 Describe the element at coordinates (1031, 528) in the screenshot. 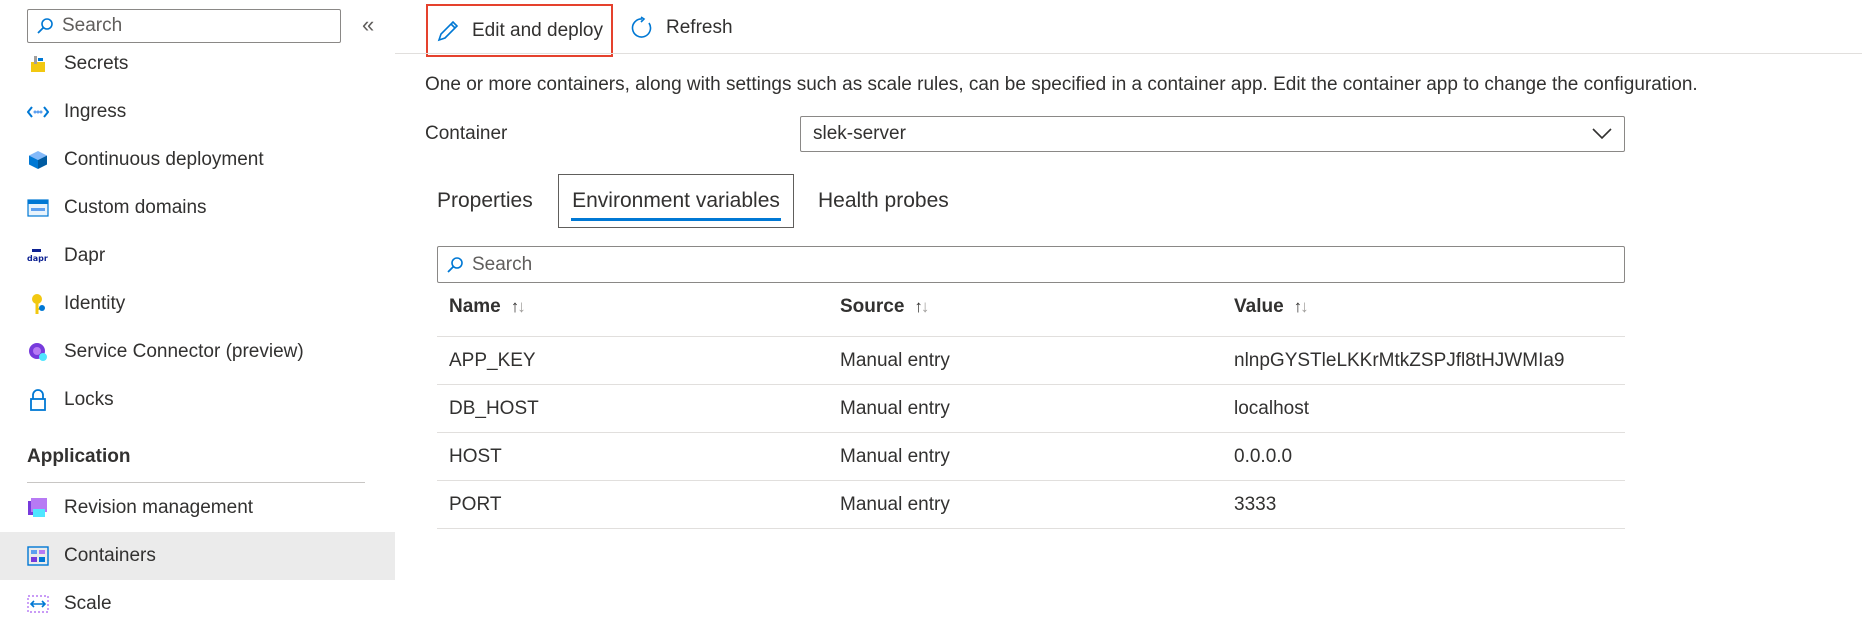

I see `table-bottom-divider` at that location.